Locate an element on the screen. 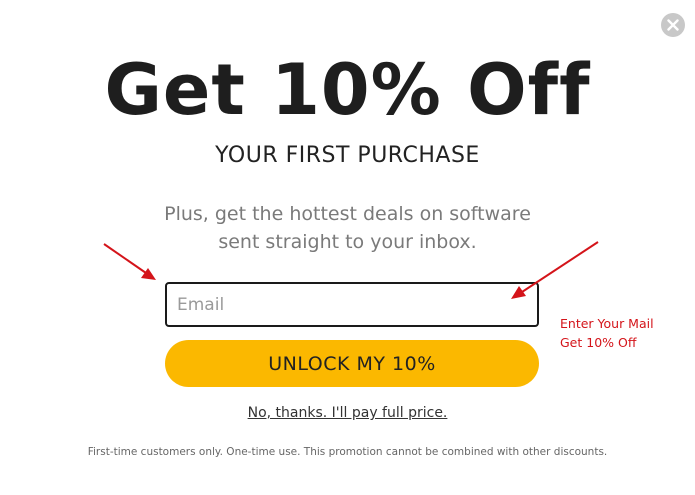 This screenshot has height=495, width=695. annotation-note: Enter Your Mail Get 10% Off is located at coordinates (607, 333).